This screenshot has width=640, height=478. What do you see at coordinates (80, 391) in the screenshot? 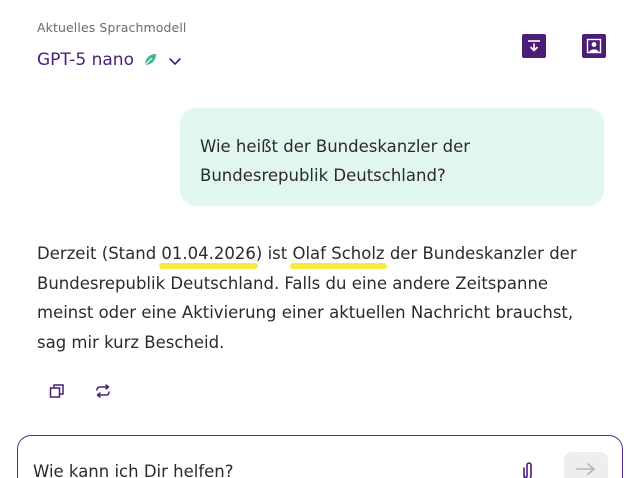
I see `message-actions` at bounding box center [80, 391].